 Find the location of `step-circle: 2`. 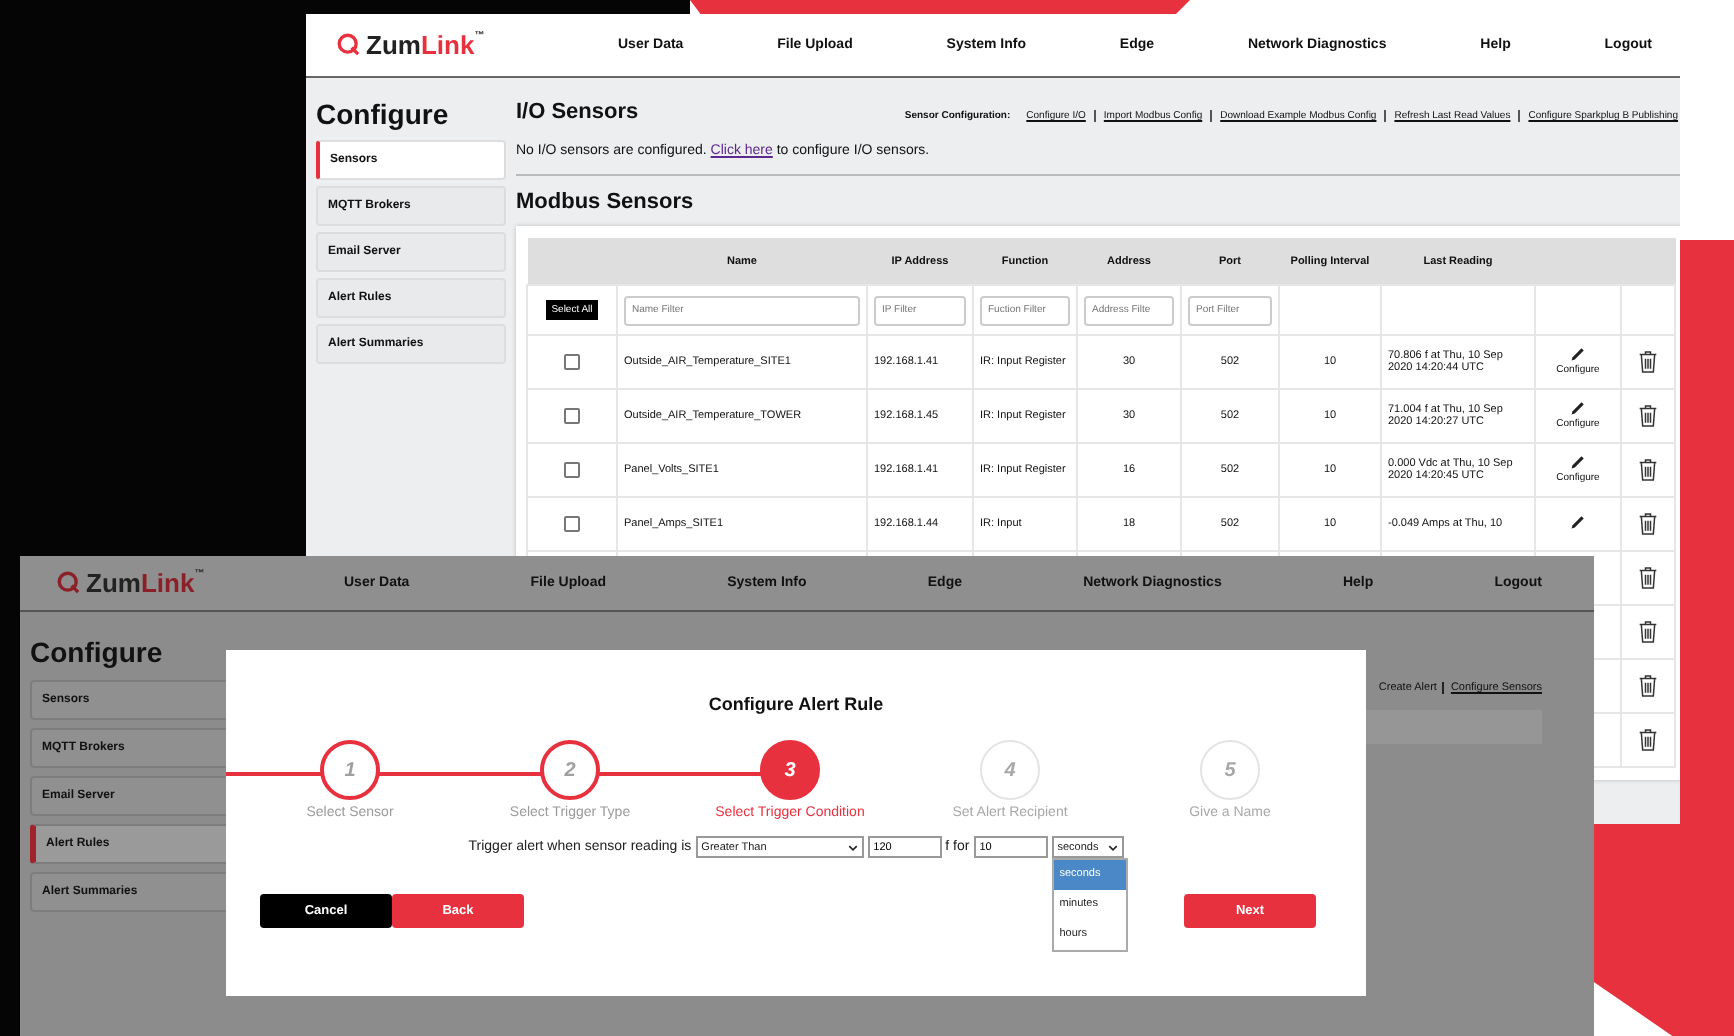

step-circle: 2 is located at coordinates (570, 770).